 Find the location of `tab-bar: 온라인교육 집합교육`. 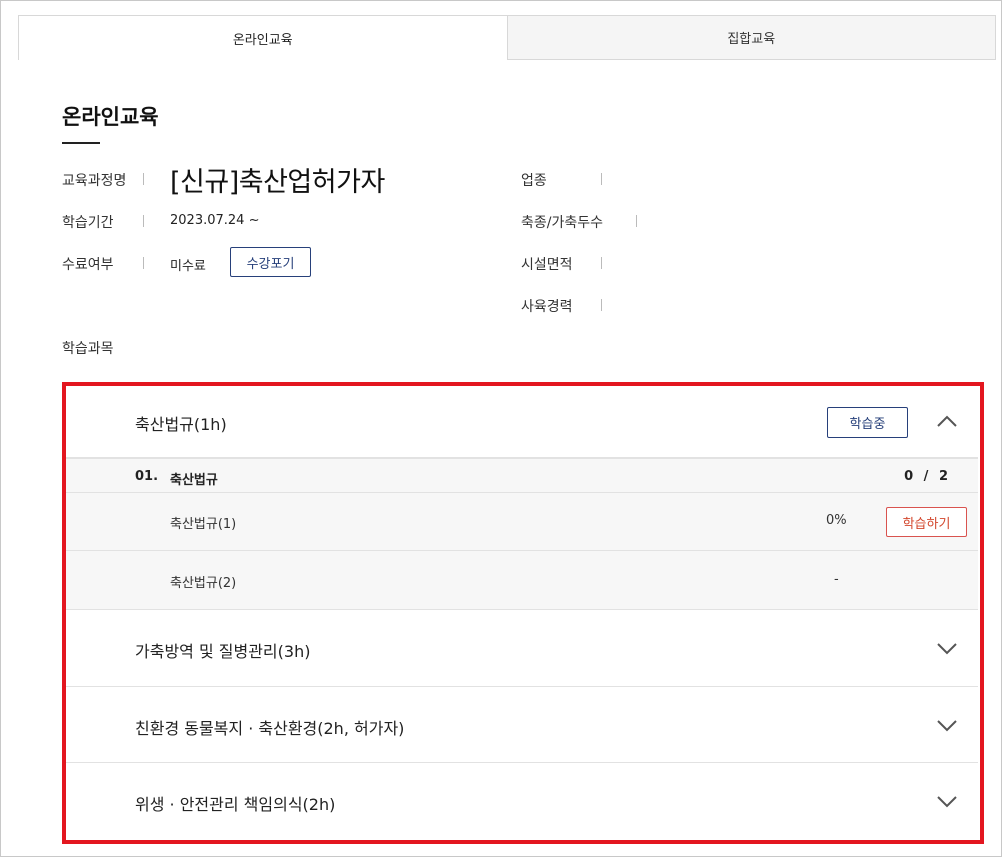

tab-bar: 온라인교육 집합교육 is located at coordinates (507, 37).